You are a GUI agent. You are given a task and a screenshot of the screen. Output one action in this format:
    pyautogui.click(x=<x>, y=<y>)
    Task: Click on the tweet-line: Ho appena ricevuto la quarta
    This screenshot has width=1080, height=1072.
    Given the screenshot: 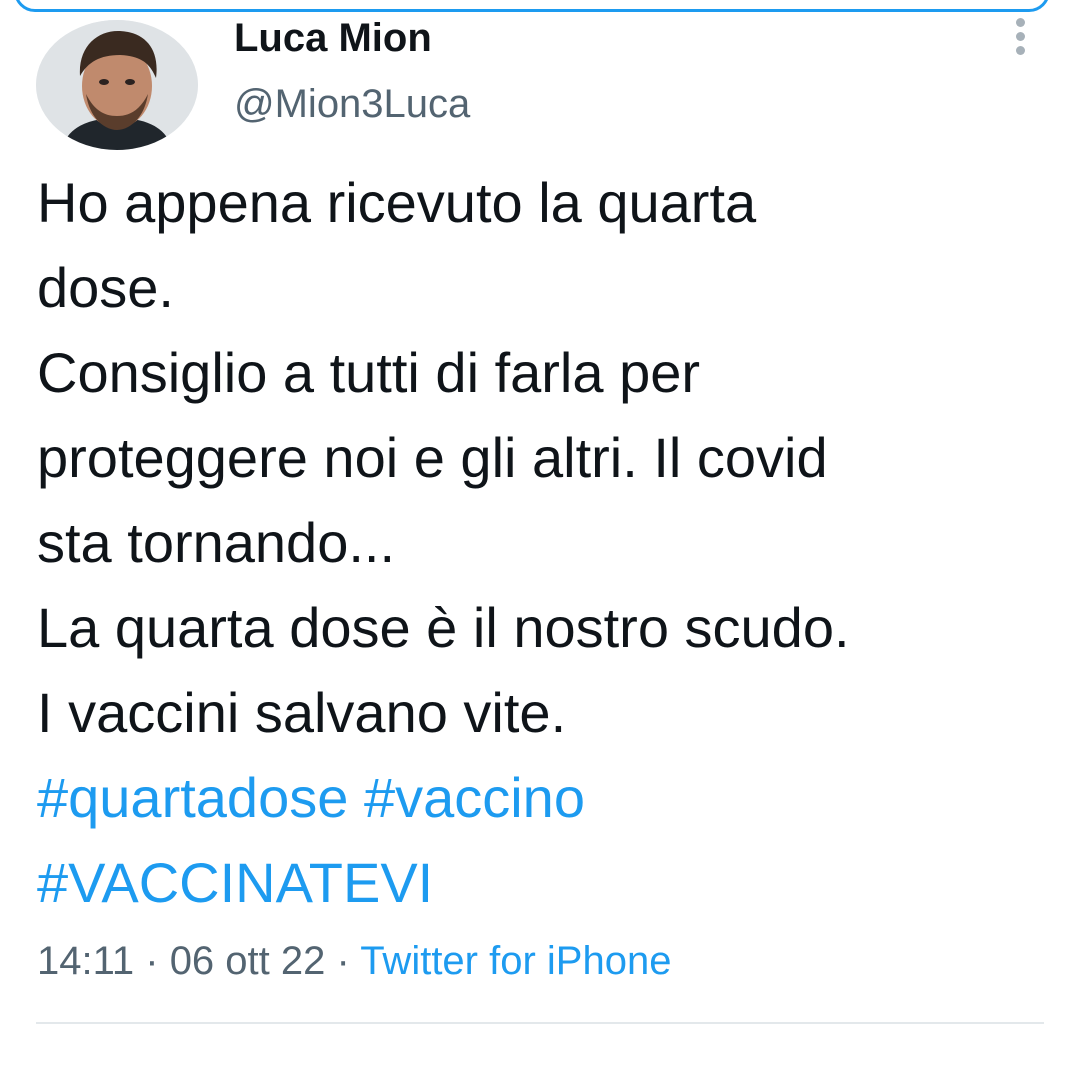 What is the action you would take?
    pyautogui.click(x=397, y=202)
    